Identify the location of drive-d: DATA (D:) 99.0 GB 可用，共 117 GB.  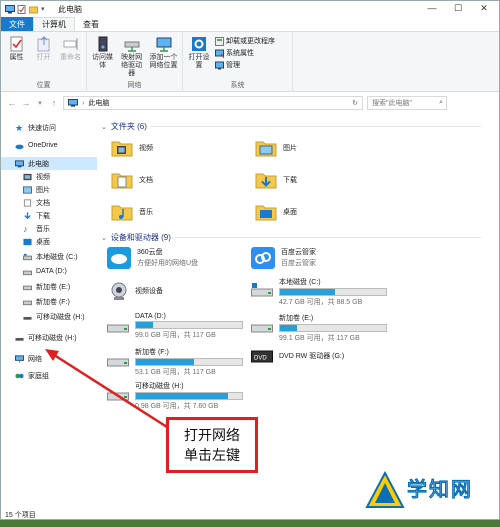
(175, 326).